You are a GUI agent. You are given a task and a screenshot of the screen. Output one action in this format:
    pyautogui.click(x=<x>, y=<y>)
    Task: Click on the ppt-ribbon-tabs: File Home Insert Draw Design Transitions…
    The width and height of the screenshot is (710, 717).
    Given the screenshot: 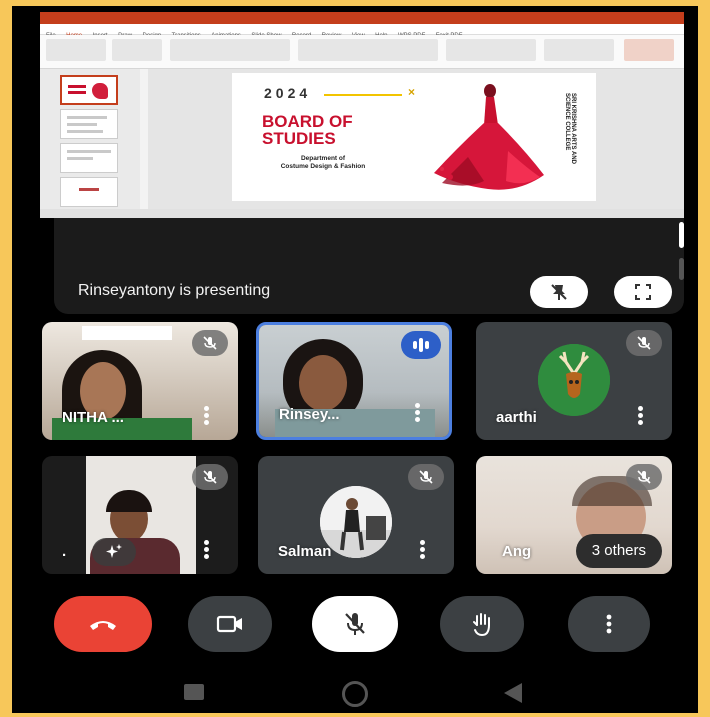 What is the action you would take?
    pyautogui.click(x=362, y=31)
    